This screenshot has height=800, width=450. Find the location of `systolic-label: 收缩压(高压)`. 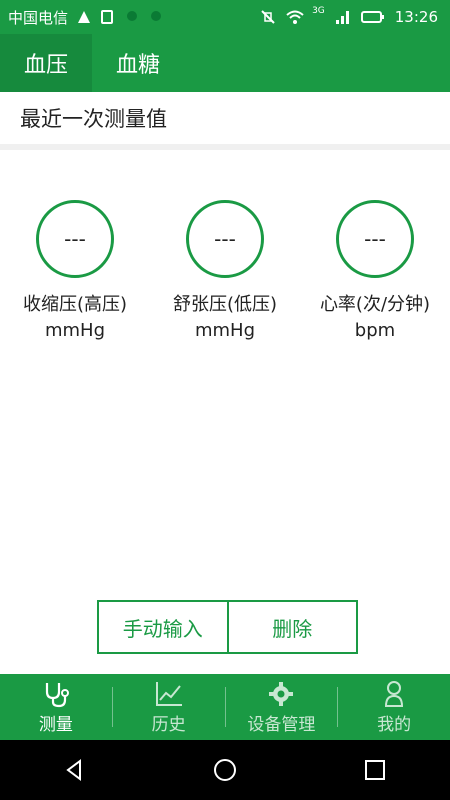

systolic-label: 收缩压(高压) is located at coordinates (75, 304).